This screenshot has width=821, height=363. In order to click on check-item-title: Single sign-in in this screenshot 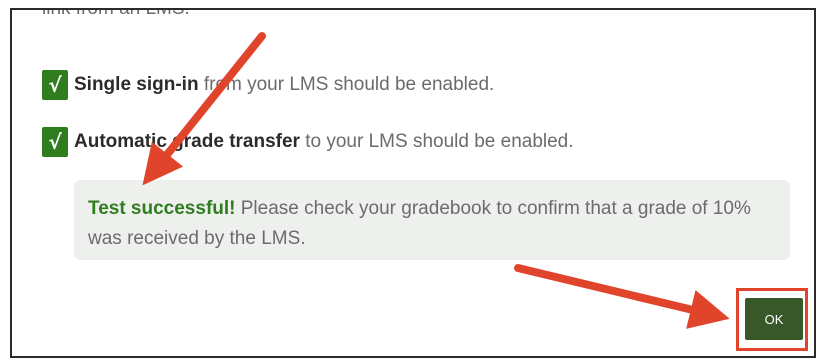, I will do `click(136, 84)`.